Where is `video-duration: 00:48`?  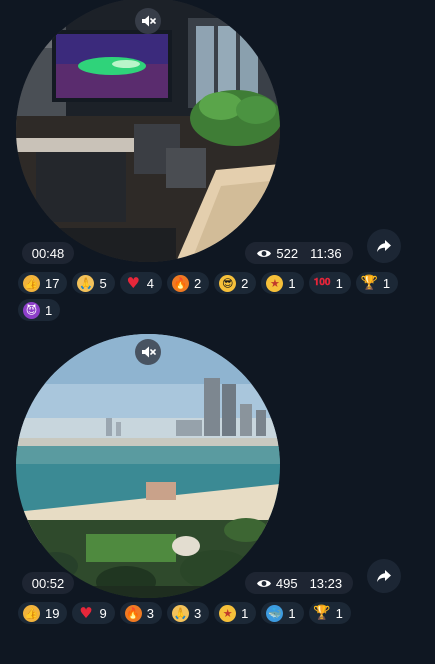 video-duration: 00:48 is located at coordinates (48, 253).